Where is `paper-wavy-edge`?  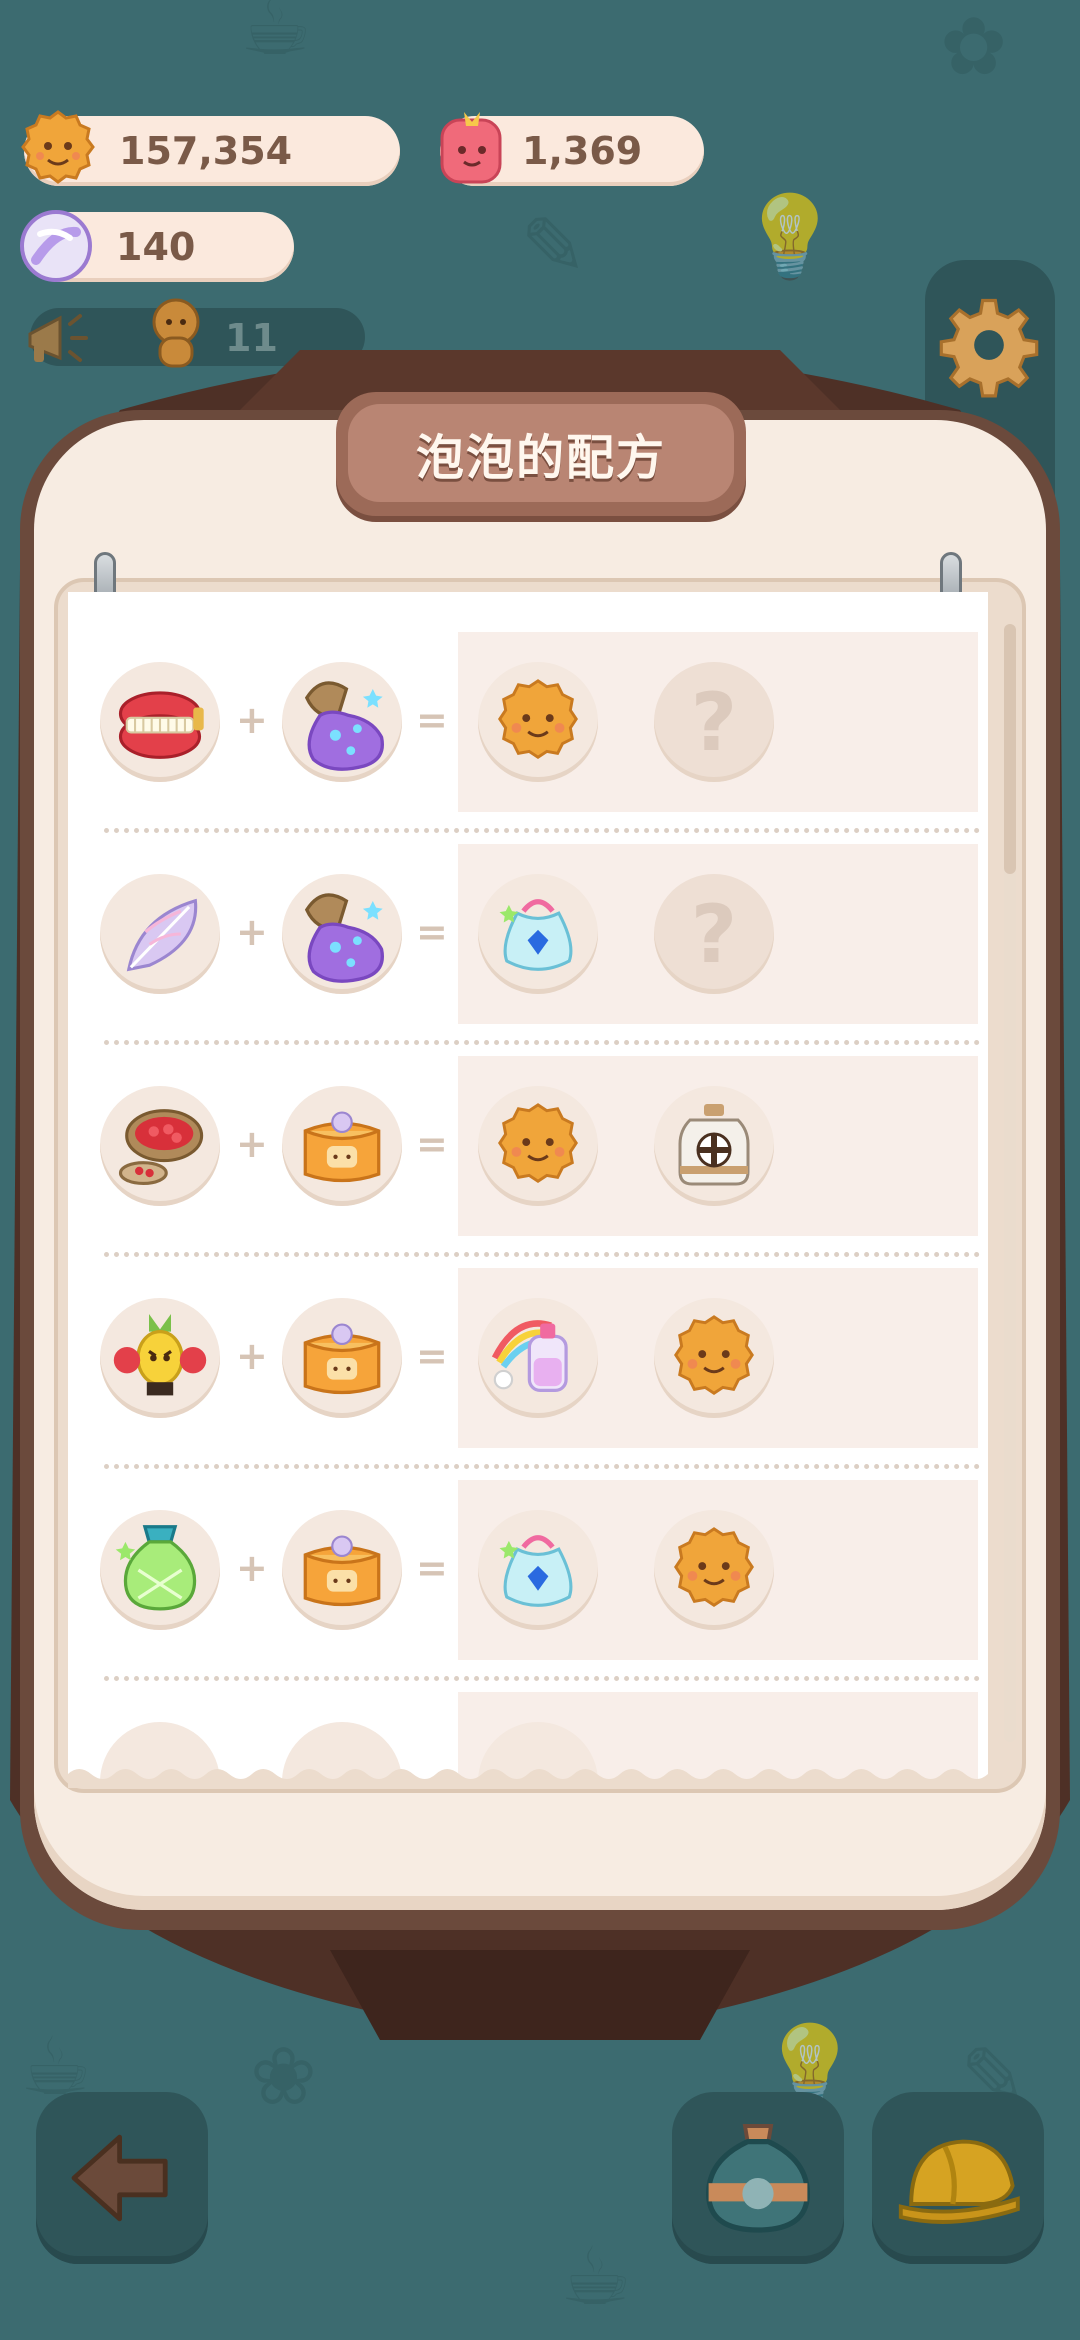 paper-wavy-edge is located at coordinates (528, 1778).